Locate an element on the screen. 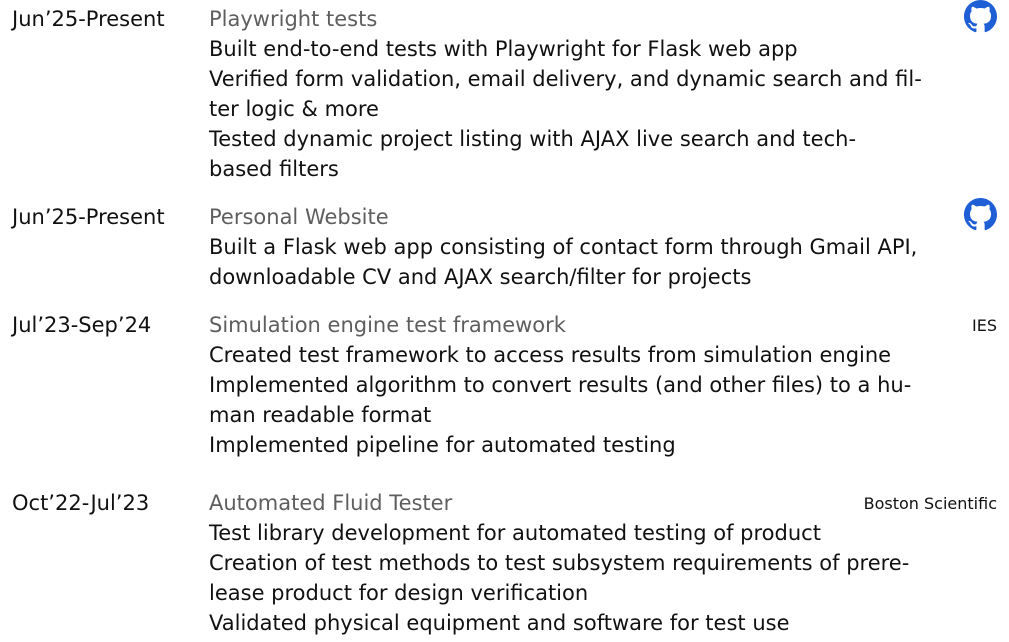 The height and width of the screenshot is (642, 1009). entry-header: Simulation engine test framework IES is located at coordinates (603, 325).